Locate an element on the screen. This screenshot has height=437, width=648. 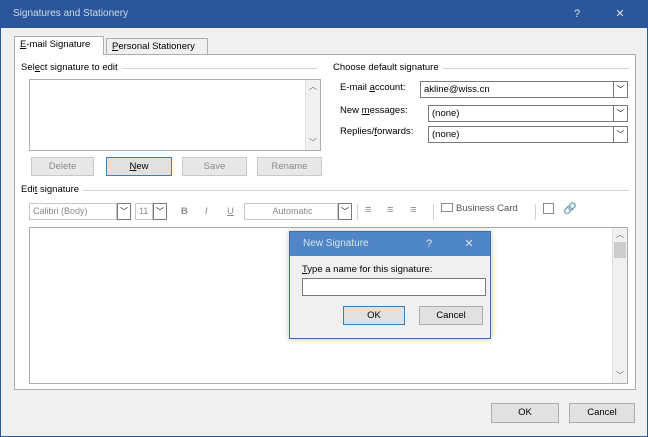
new-button: New is located at coordinates (139, 166).